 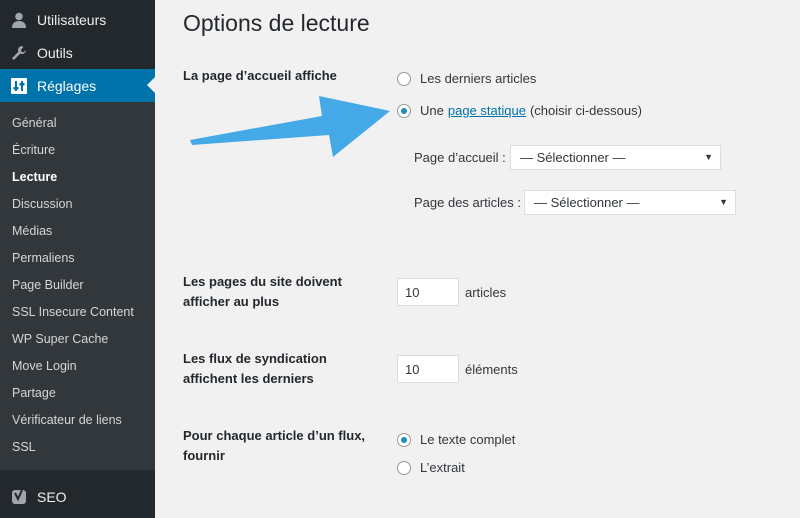 What do you see at coordinates (34, 393) in the screenshot?
I see `submenu-sharing: Partage` at bounding box center [34, 393].